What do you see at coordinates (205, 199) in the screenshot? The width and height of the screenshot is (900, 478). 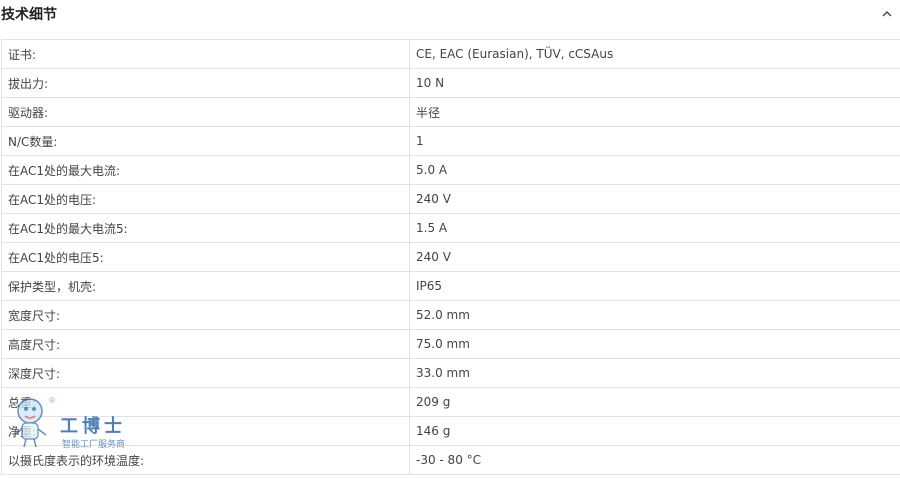 I see `spec-label: 在AC1处的电压:` at bounding box center [205, 199].